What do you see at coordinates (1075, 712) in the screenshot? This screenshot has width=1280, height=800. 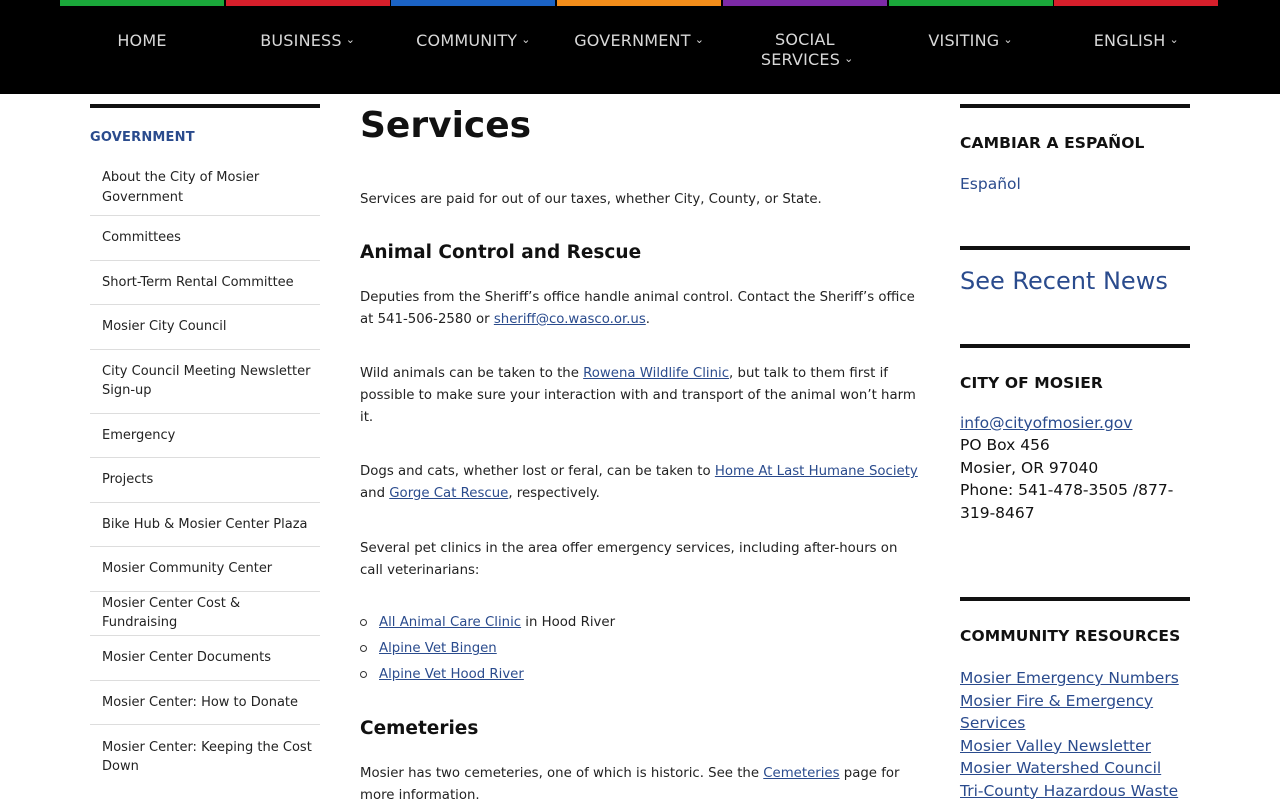 I see `resource-link-fire-emergency: Mosier Fire & Emergency Services` at bounding box center [1075, 712].